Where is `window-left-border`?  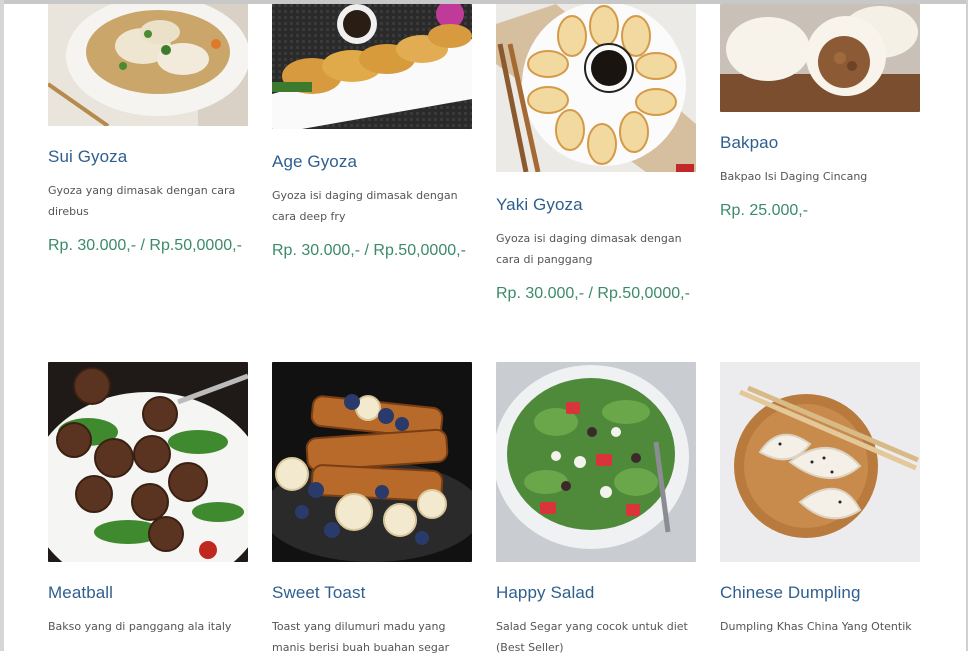
window-left-border is located at coordinates (2, 325).